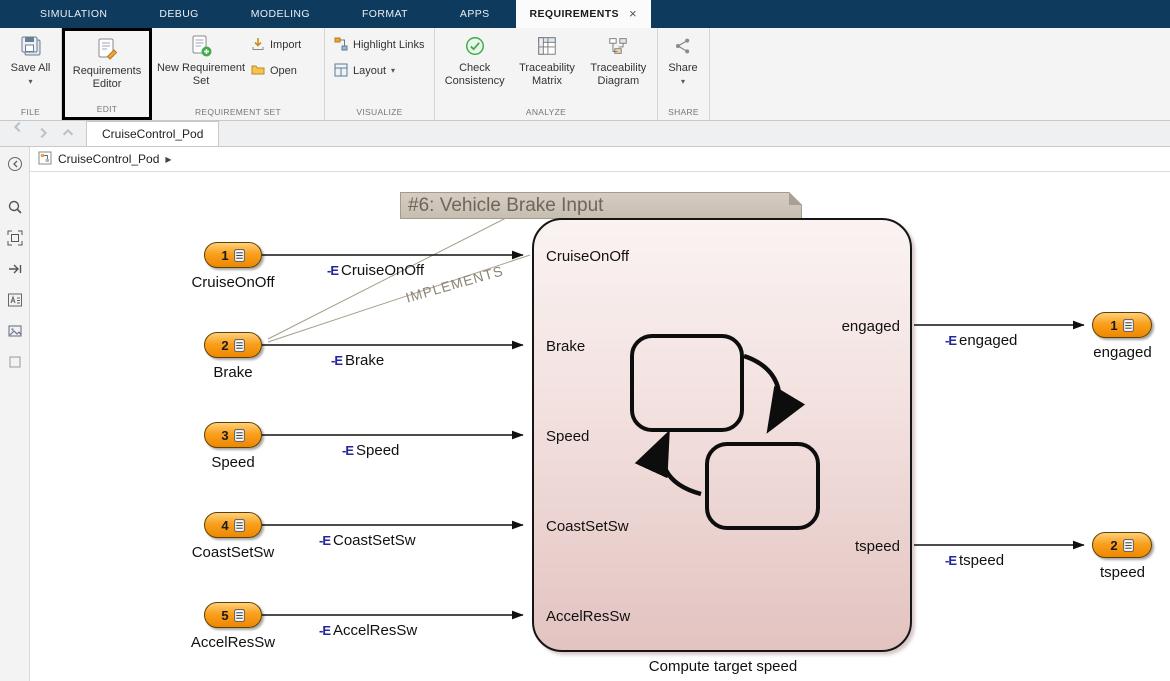 Image resolution: width=1170 pixels, height=681 pixels. Describe the element at coordinates (988, 340) in the screenshot. I see `signal-name: engaged` at that location.